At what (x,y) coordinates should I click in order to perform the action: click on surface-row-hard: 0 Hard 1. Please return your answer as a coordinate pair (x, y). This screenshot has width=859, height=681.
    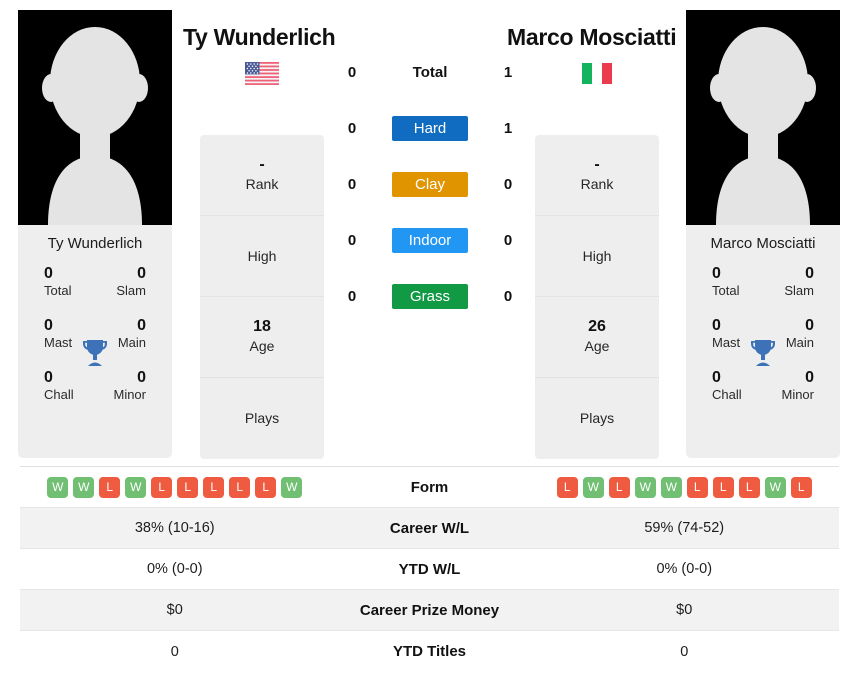
    Looking at the image, I should click on (430, 128).